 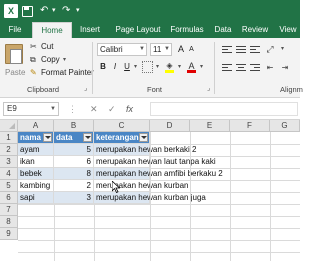 What do you see at coordinates (201, 67) in the screenshot?
I see `font-color-dropdown-icon: ▾` at bounding box center [201, 67].